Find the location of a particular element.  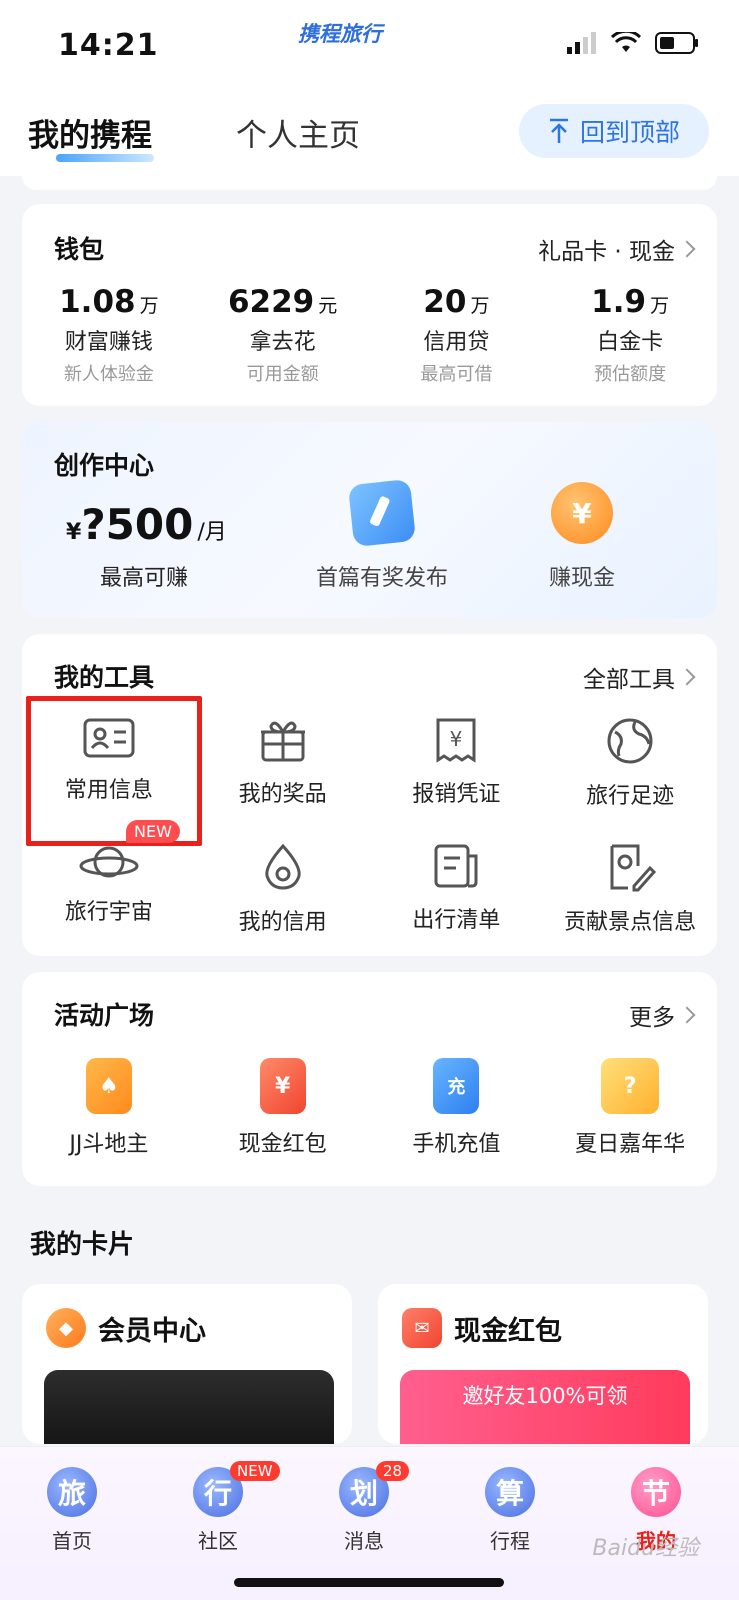

watermark: Baidu经验 is located at coordinates (645, 1548).